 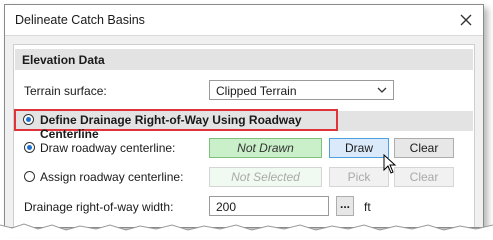 What do you see at coordinates (244, 59) in the screenshot?
I see `elevation-data-header: Elevation Data` at bounding box center [244, 59].